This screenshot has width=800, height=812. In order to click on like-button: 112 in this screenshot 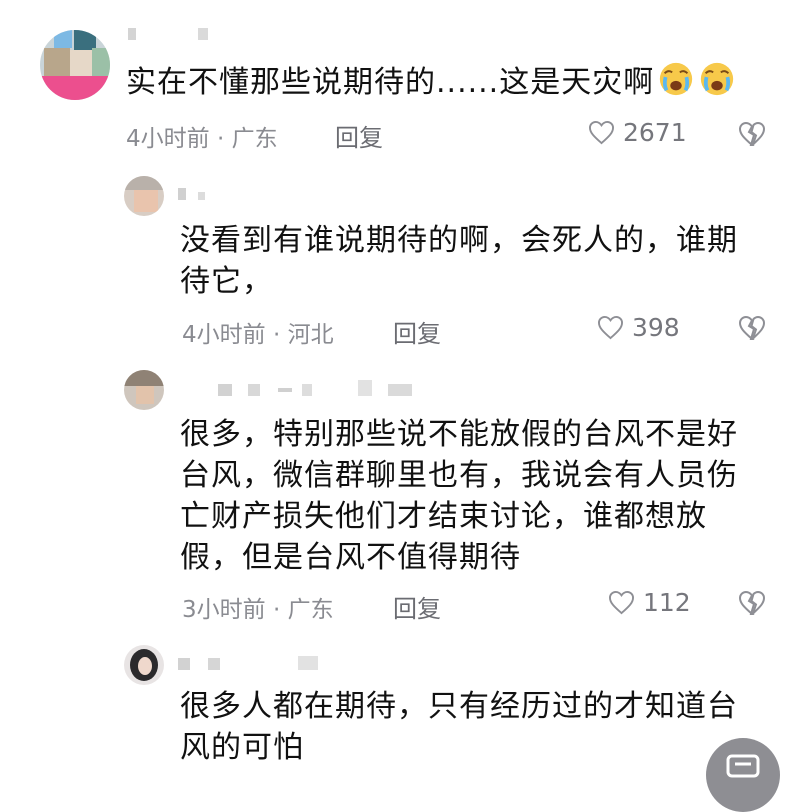, I will do `click(649, 602)`.